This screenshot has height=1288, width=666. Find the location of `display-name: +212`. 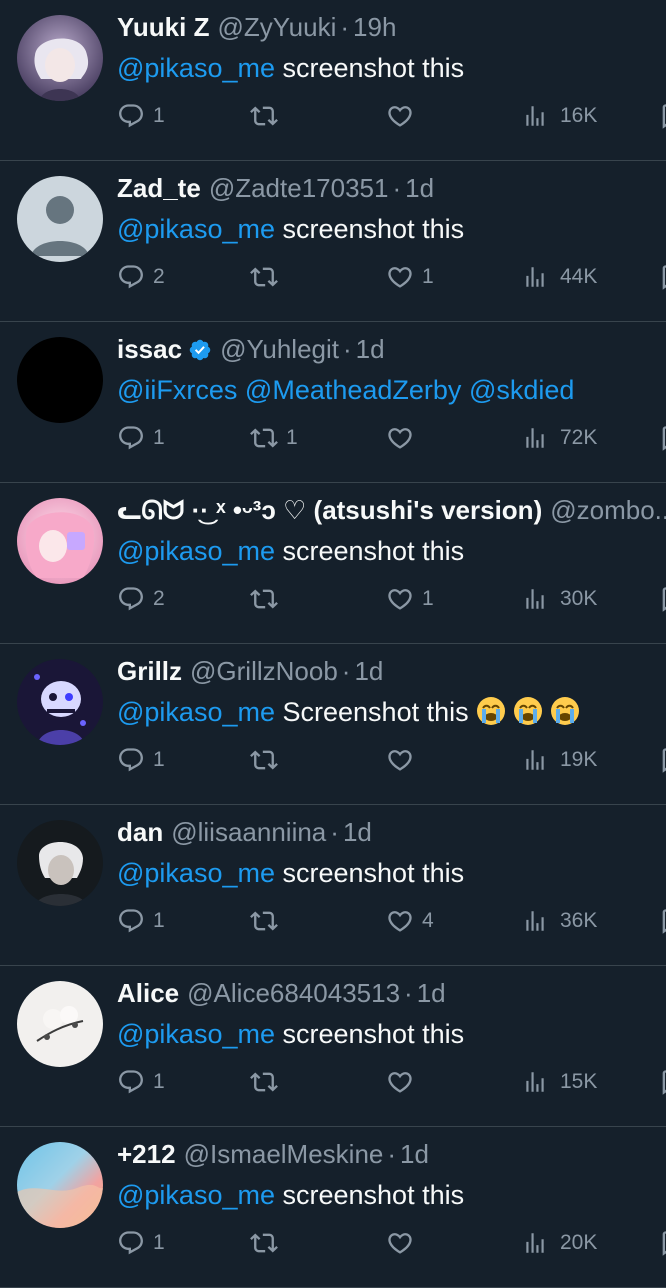

display-name: +212 is located at coordinates (146, 1154).